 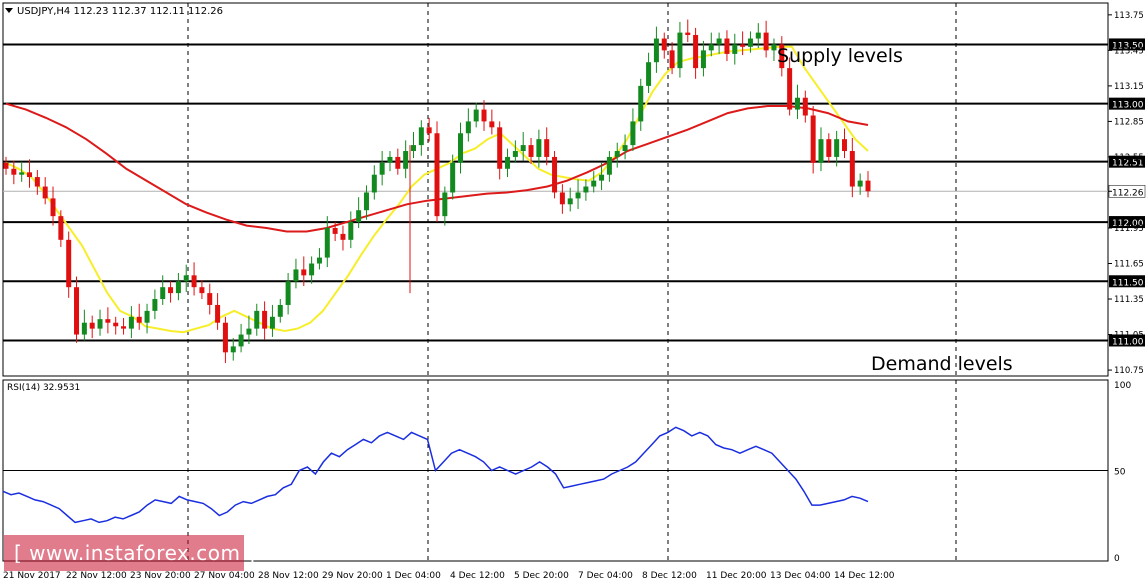 What do you see at coordinates (1129, 122) in the screenshot?
I see `price-tick-label: 112.85` at bounding box center [1129, 122].